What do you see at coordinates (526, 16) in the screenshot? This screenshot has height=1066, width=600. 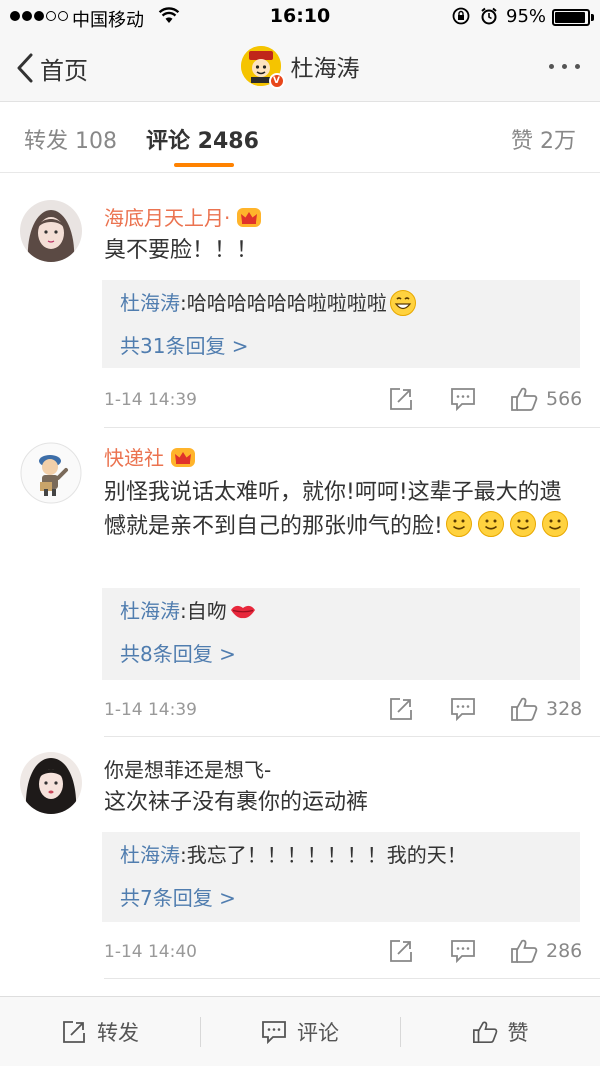 I see `battery-percent: 95%` at bounding box center [526, 16].